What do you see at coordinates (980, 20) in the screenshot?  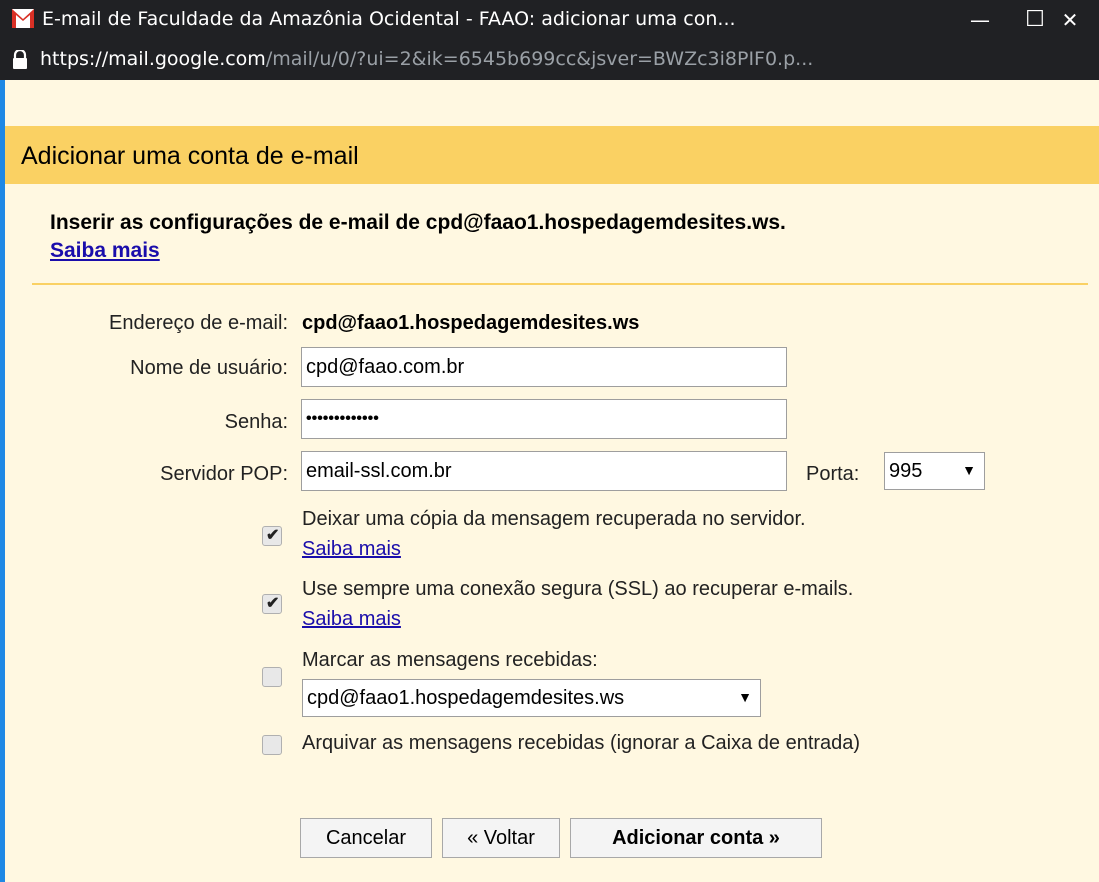 I see `minimize-button: —` at bounding box center [980, 20].